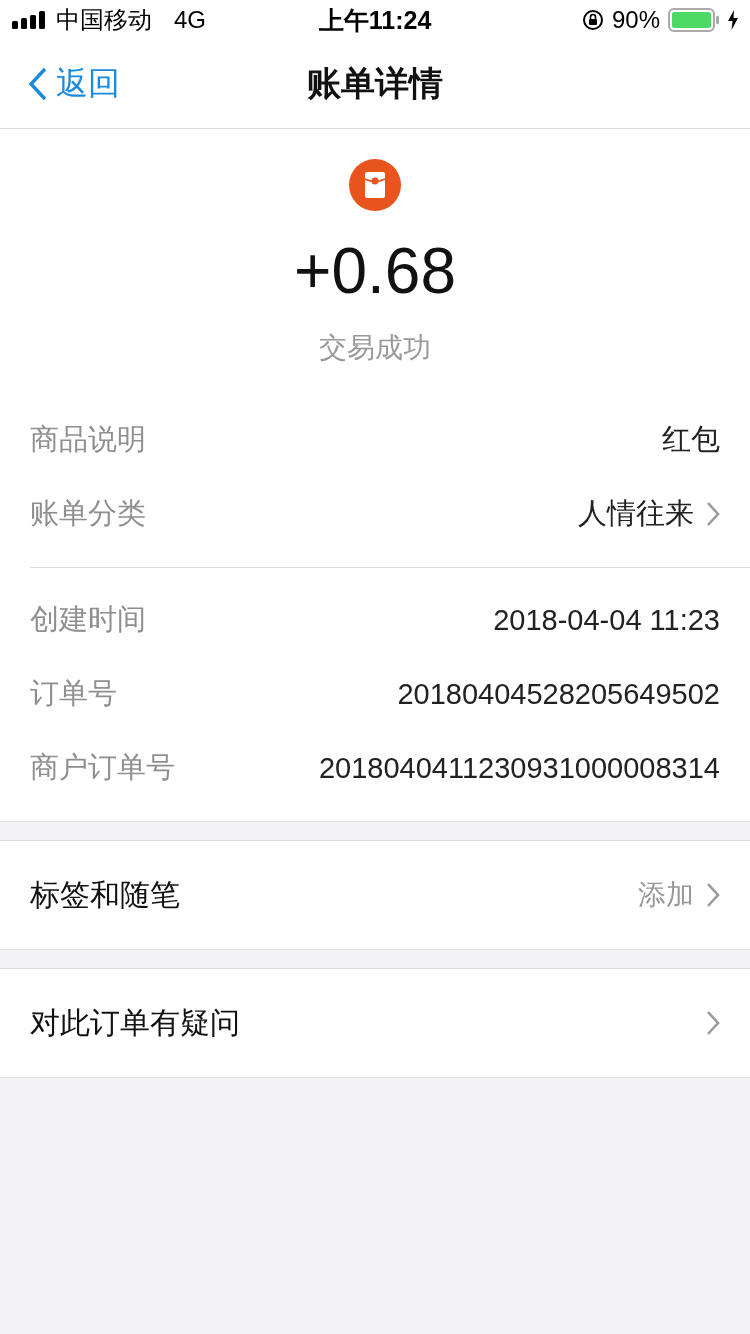 This screenshot has height=1334, width=750. What do you see at coordinates (74, 84) in the screenshot?
I see `back-button: 返回` at bounding box center [74, 84].